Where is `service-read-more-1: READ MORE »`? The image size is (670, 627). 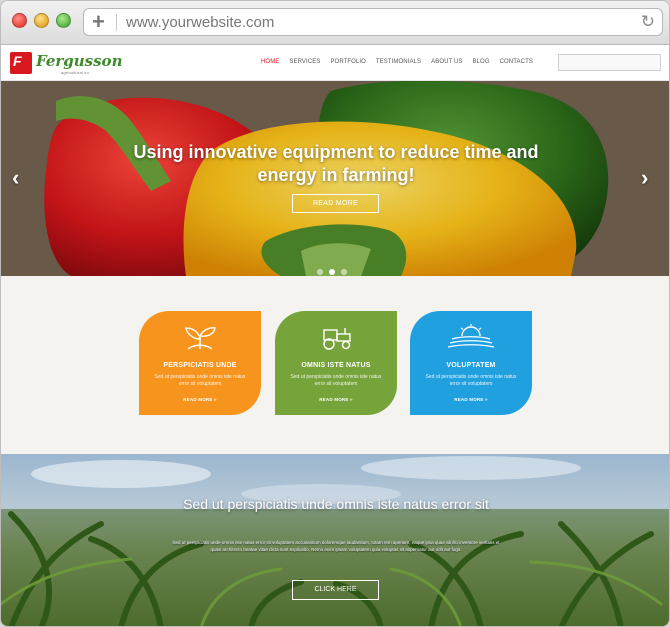
service-read-more-1: READ MORE » is located at coordinates (200, 399).